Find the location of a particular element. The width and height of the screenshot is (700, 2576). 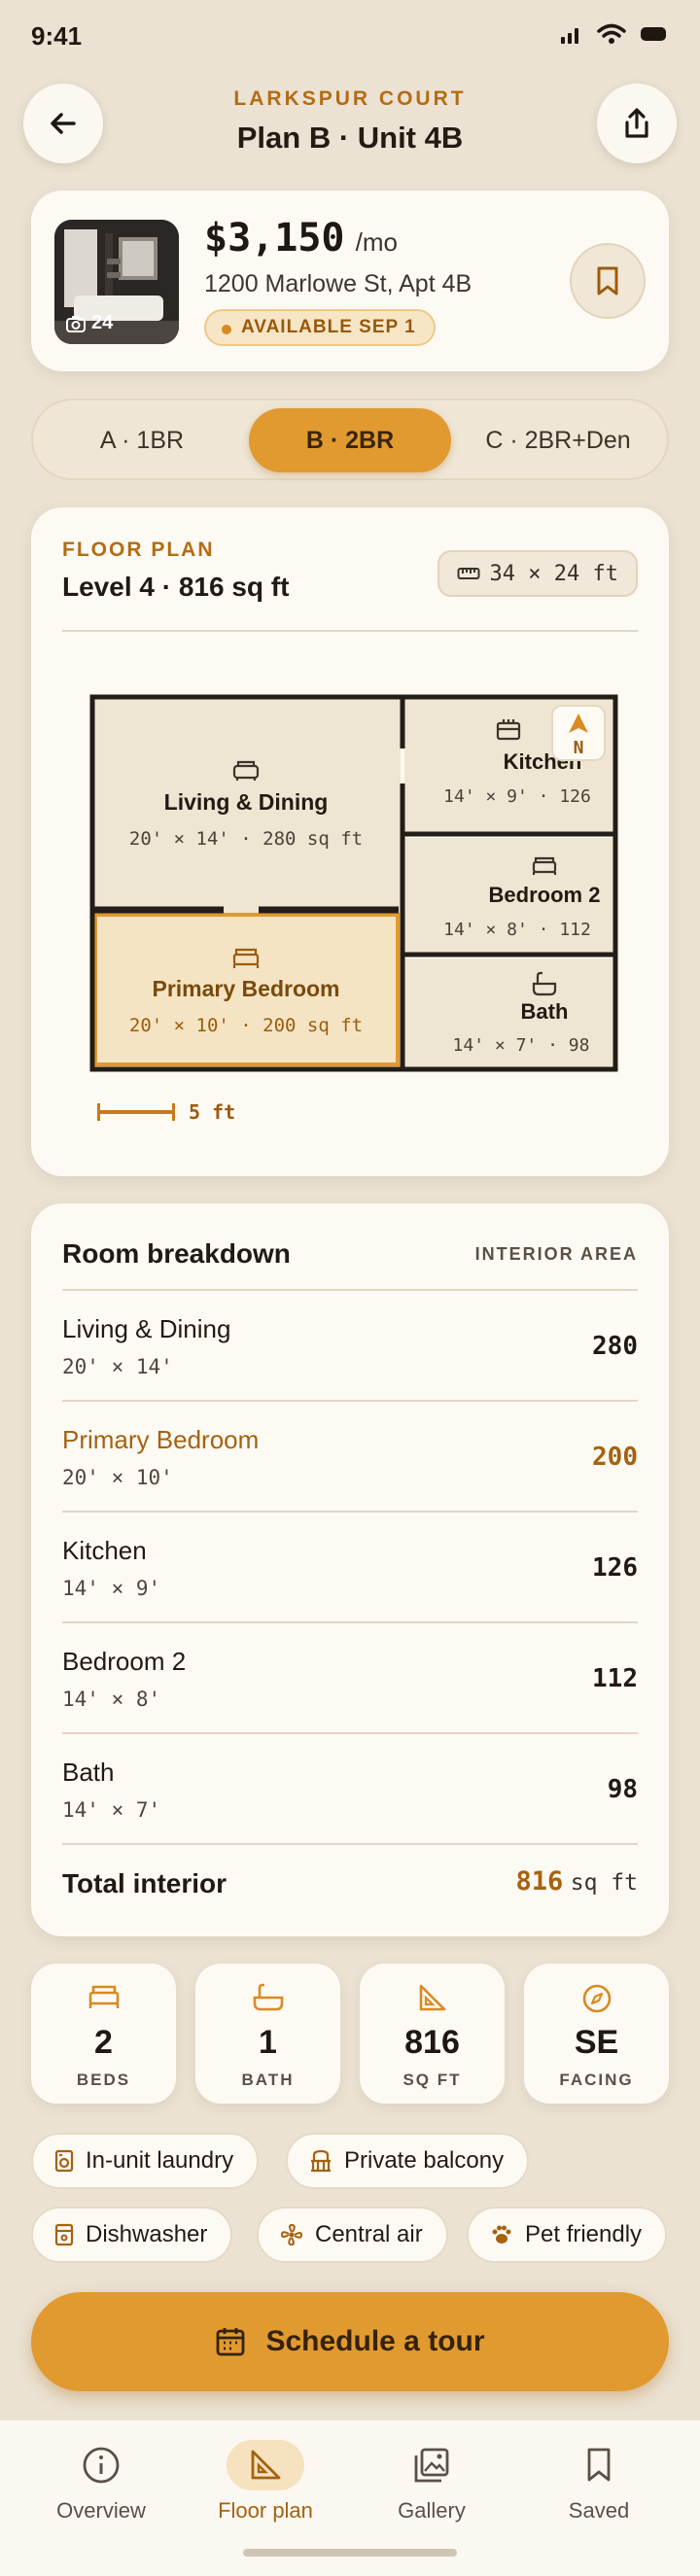

room-label-bath: Bath is located at coordinates (545, 1011).